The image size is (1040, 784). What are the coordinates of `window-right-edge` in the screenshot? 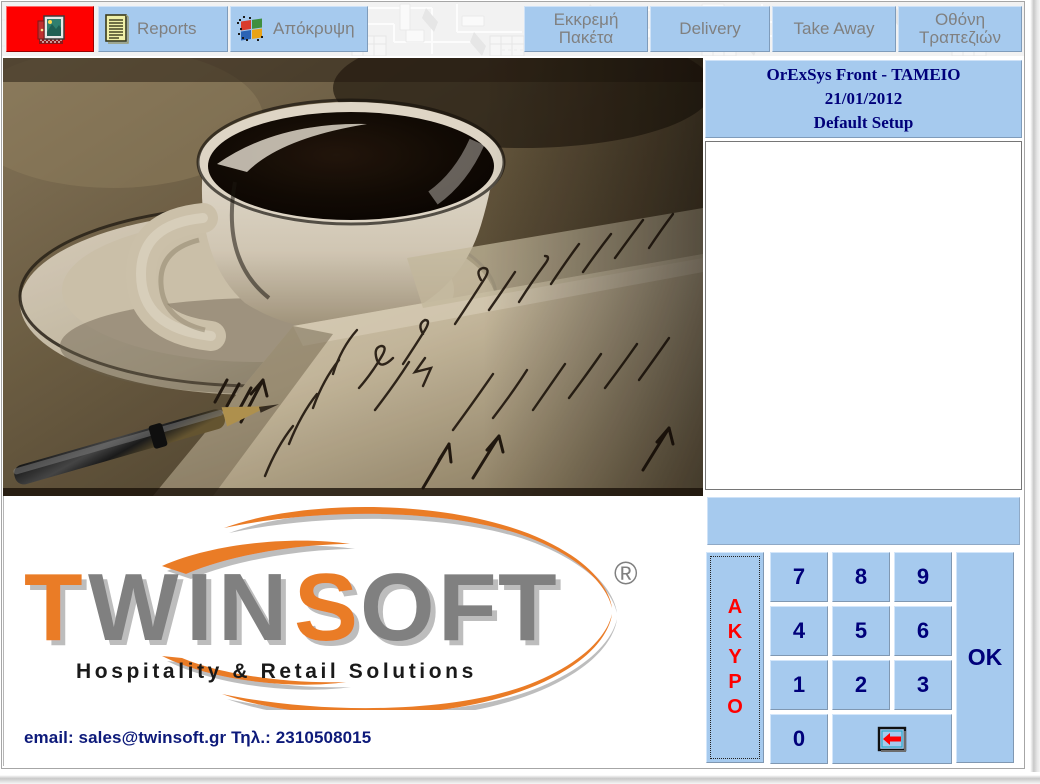 It's located at (1033, 392).